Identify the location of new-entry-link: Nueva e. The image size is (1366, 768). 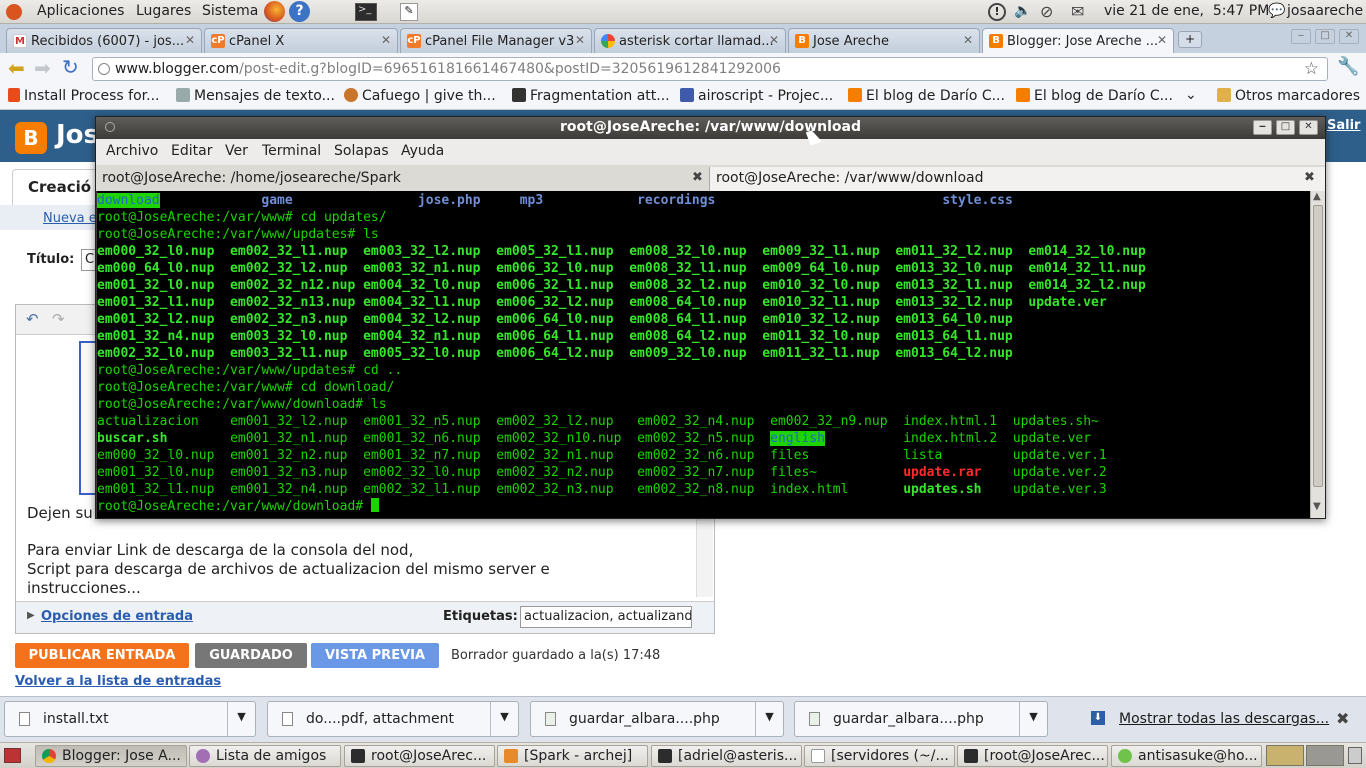
(70, 218).